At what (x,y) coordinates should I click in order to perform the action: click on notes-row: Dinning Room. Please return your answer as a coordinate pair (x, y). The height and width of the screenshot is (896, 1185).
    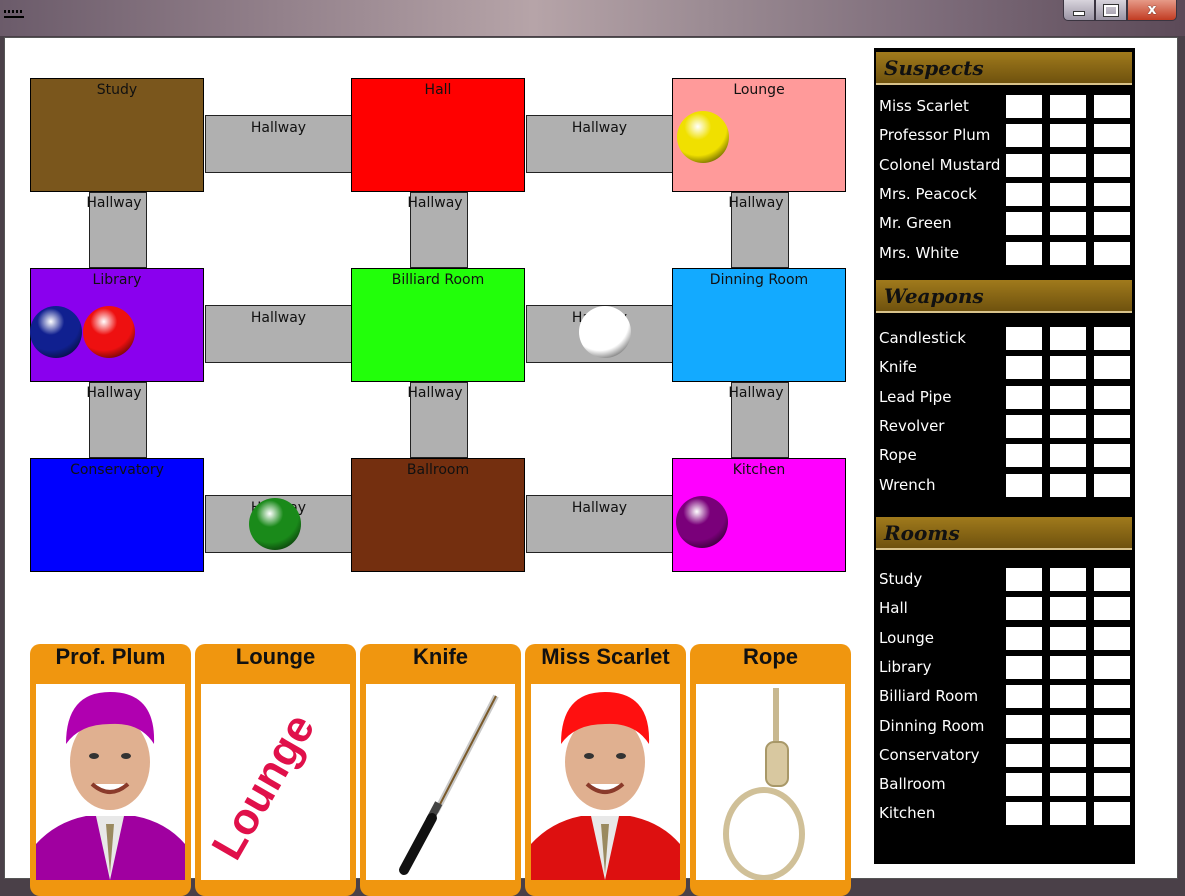
    Looking at the image, I should click on (1004, 726).